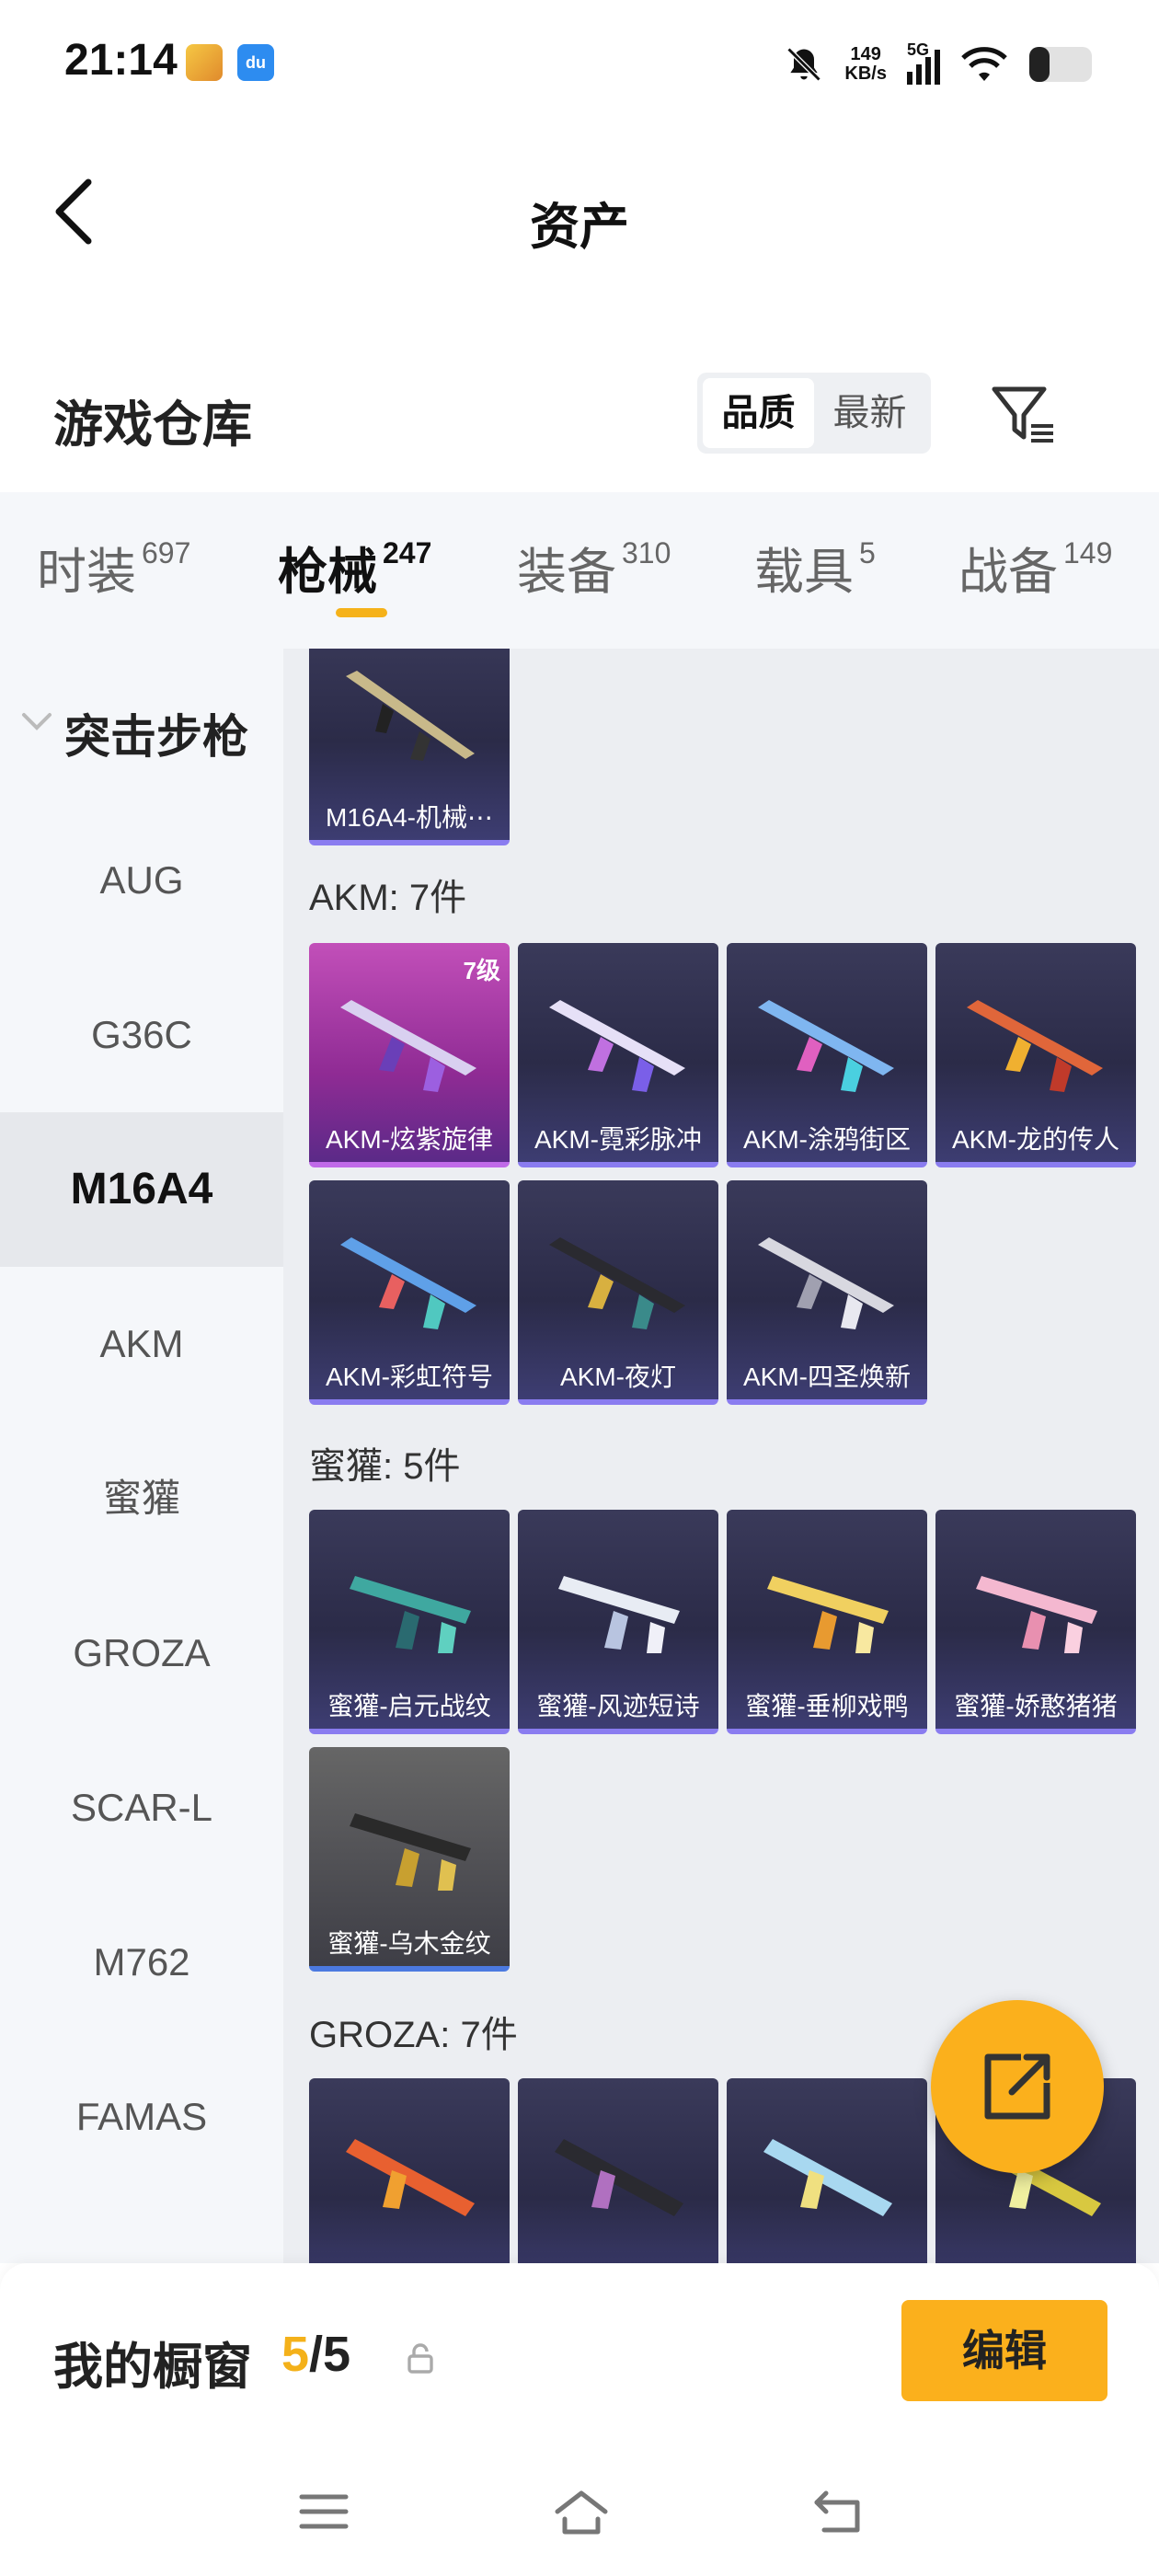  I want to click on skin-card: 蜜獾-乌木金纹, so click(409, 1859).